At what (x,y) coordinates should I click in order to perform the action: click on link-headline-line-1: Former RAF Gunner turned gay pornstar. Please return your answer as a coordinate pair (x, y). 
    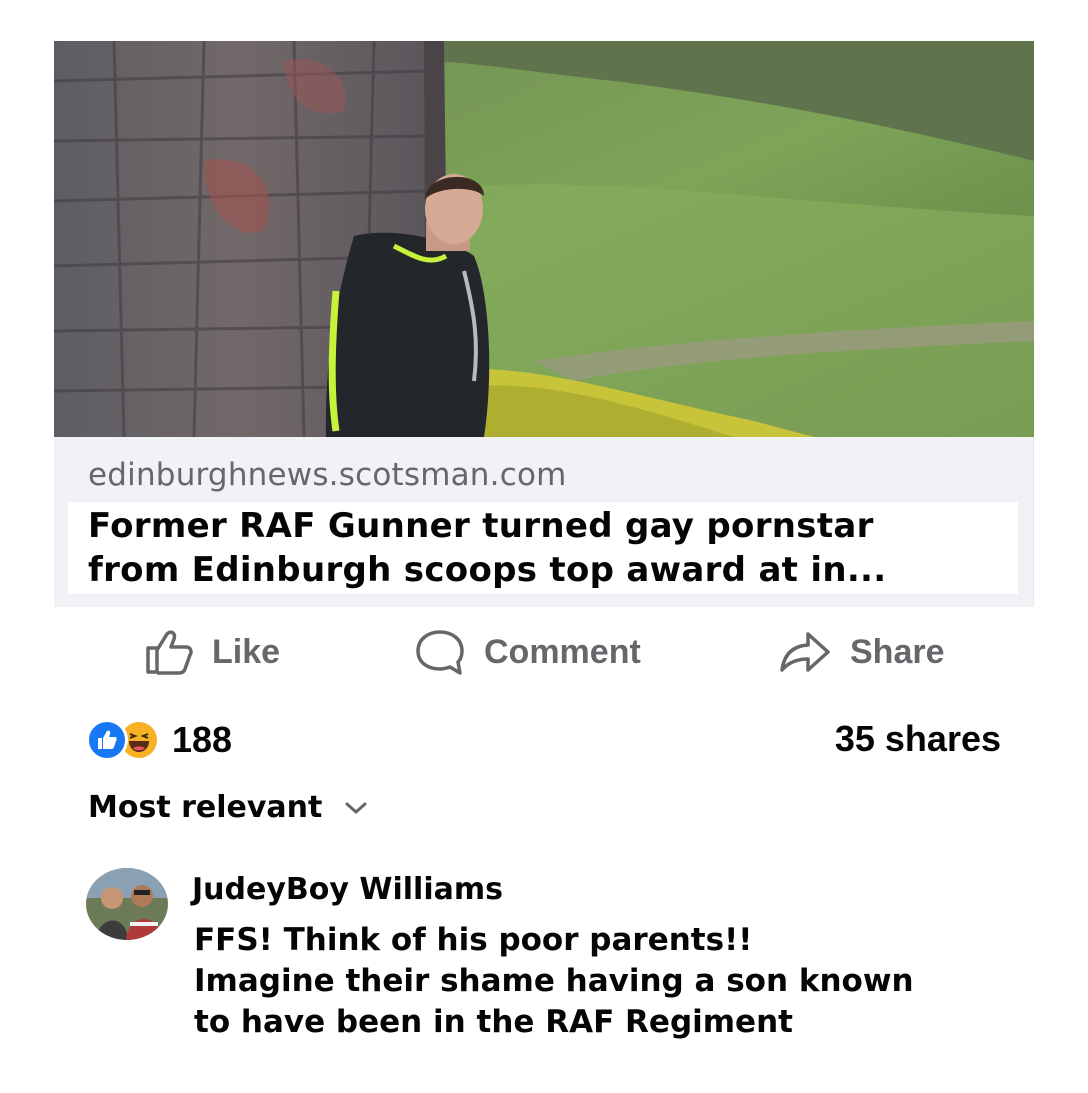
    Looking at the image, I should click on (481, 526).